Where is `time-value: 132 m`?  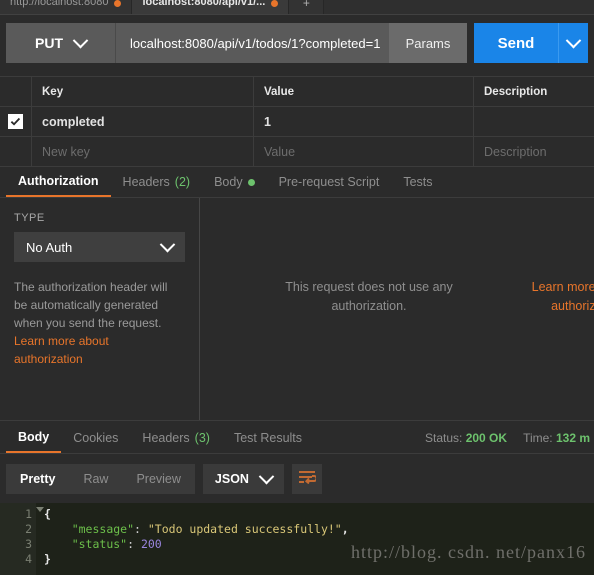 time-value: 132 m is located at coordinates (572, 438).